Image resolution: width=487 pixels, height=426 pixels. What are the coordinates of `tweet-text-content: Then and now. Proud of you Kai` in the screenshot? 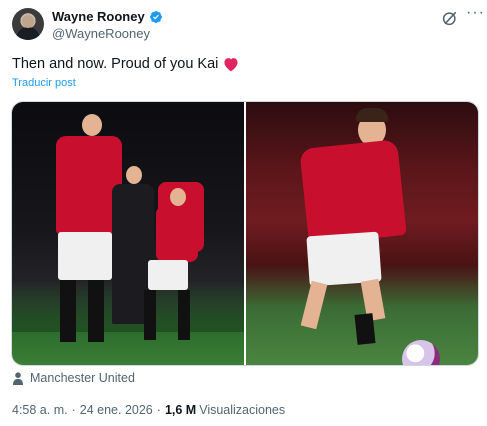 It's located at (115, 64).